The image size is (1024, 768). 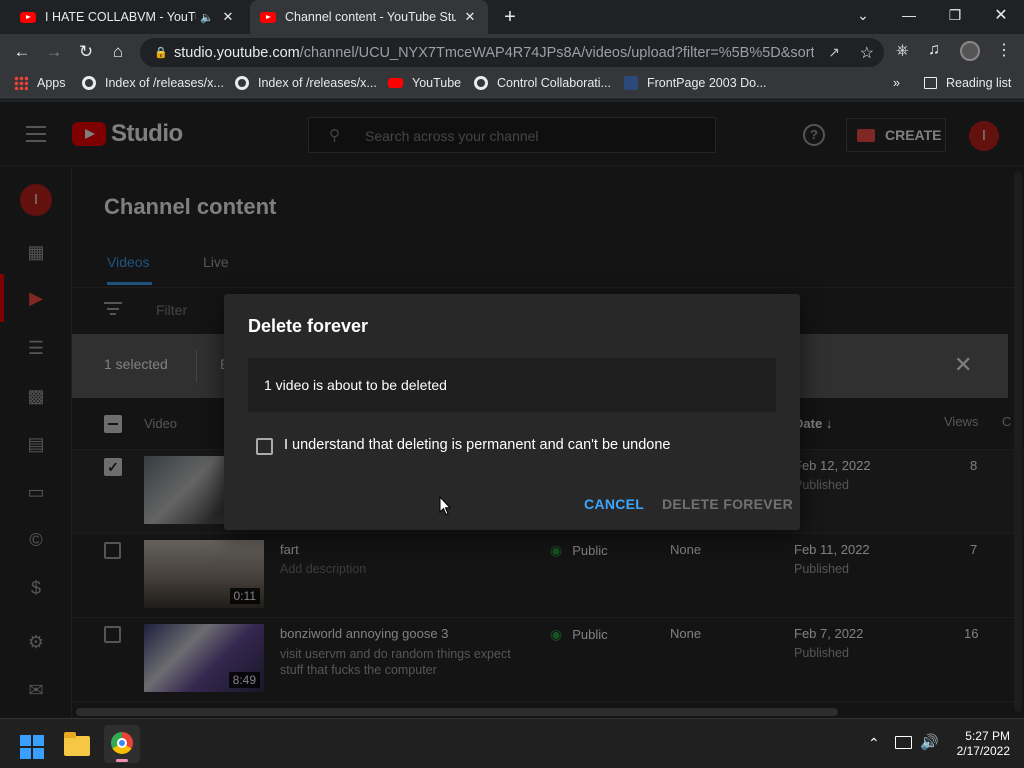 What do you see at coordinates (955, 15) in the screenshot?
I see `restore-button: ❐` at bounding box center [955, 15].